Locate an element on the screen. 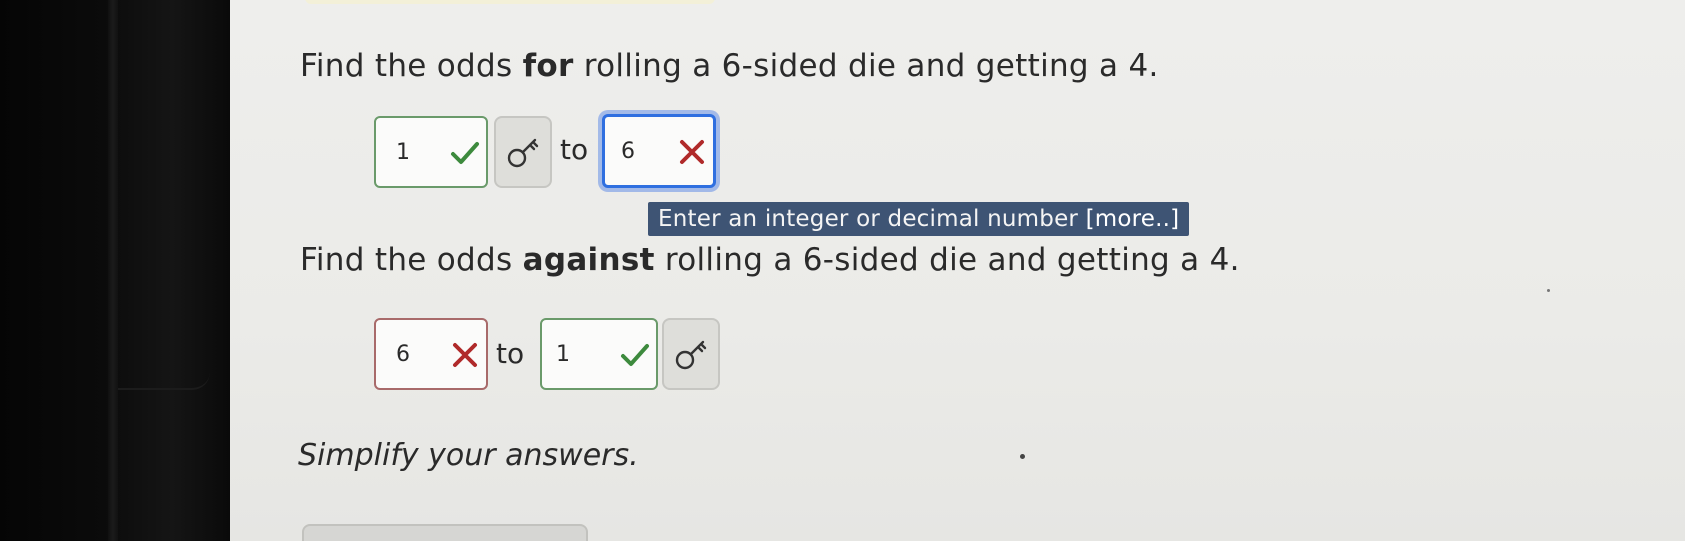  tooltip-text: Enter an integer or decimal number is located at coordinates (872, 219).